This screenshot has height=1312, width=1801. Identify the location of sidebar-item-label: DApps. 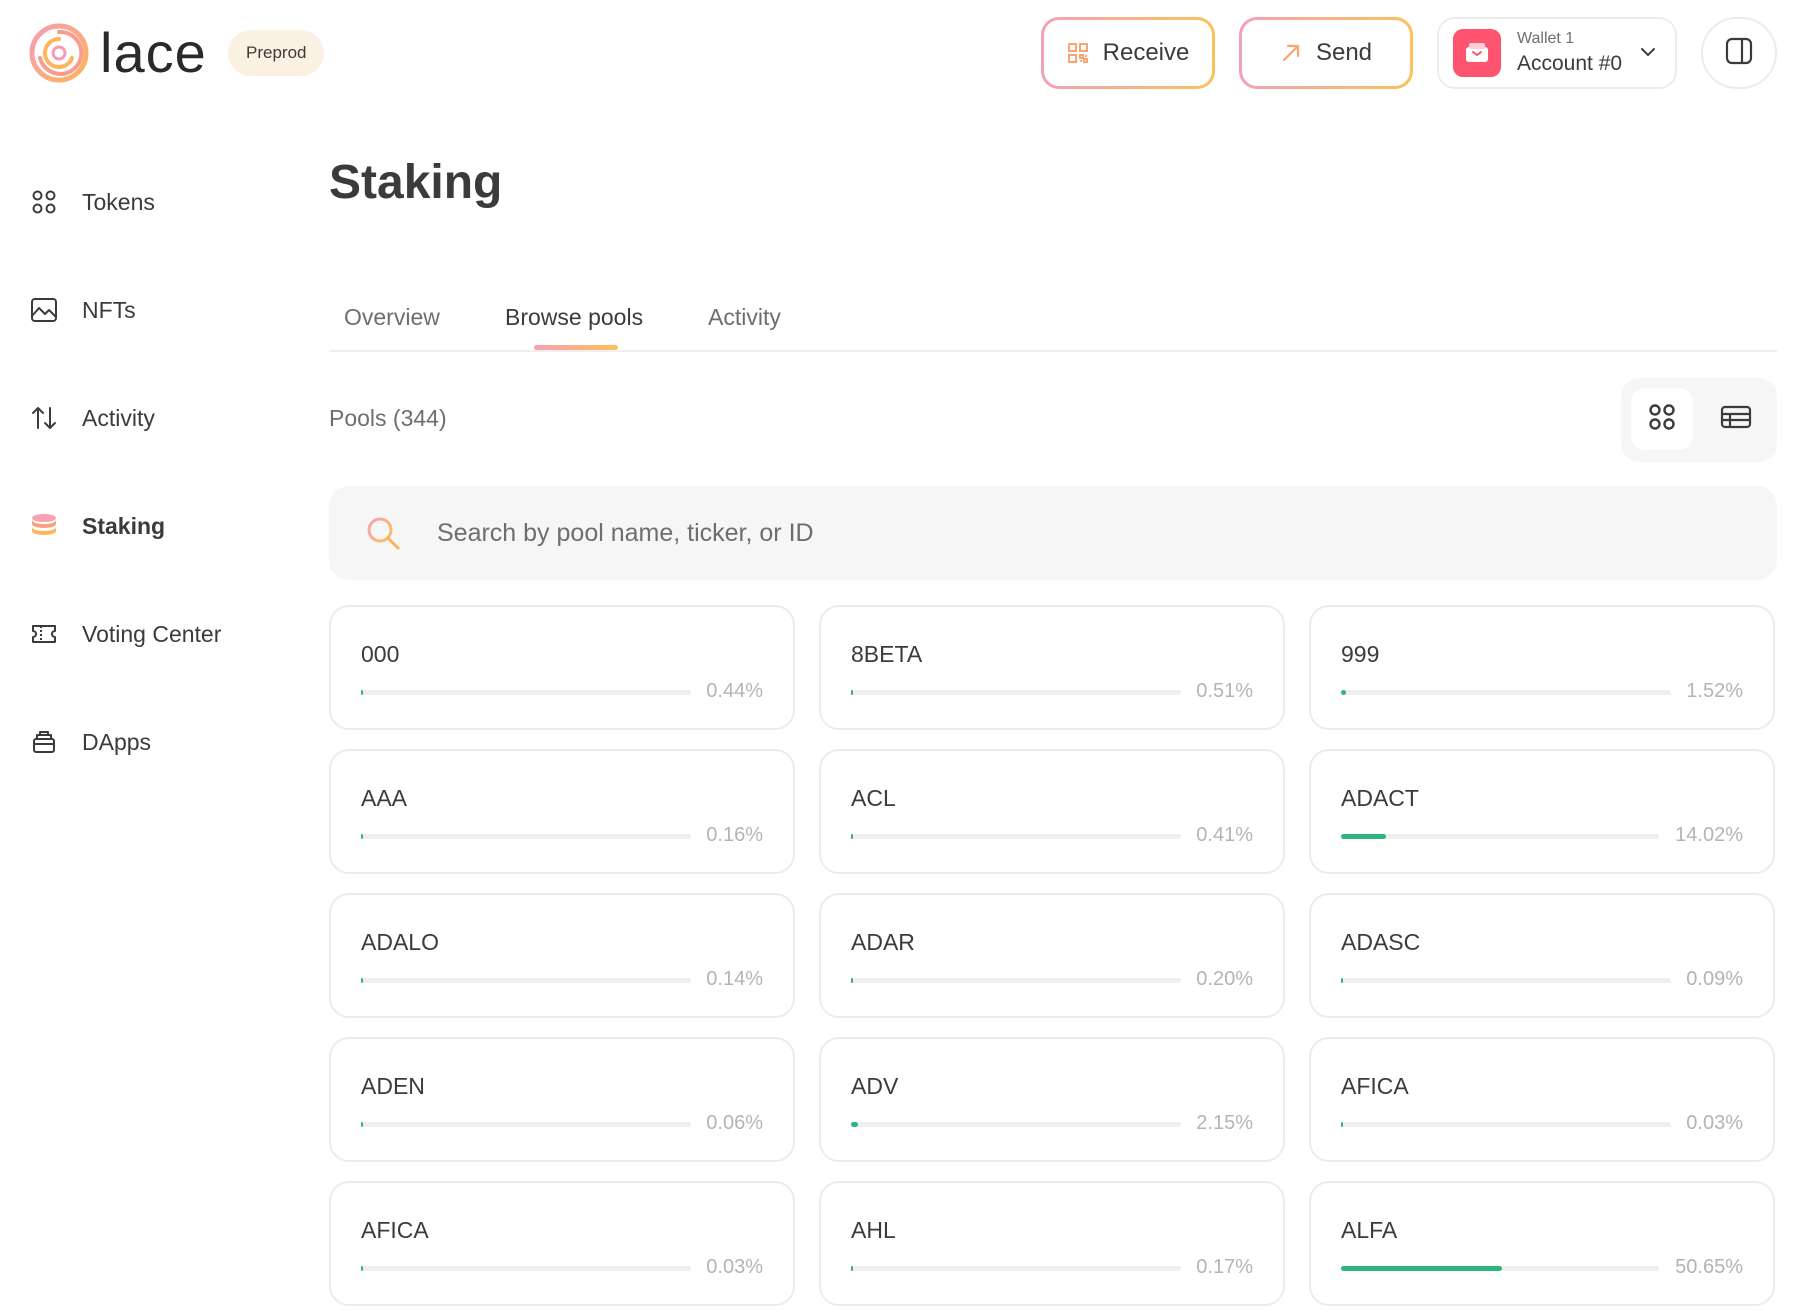
(117, 741).